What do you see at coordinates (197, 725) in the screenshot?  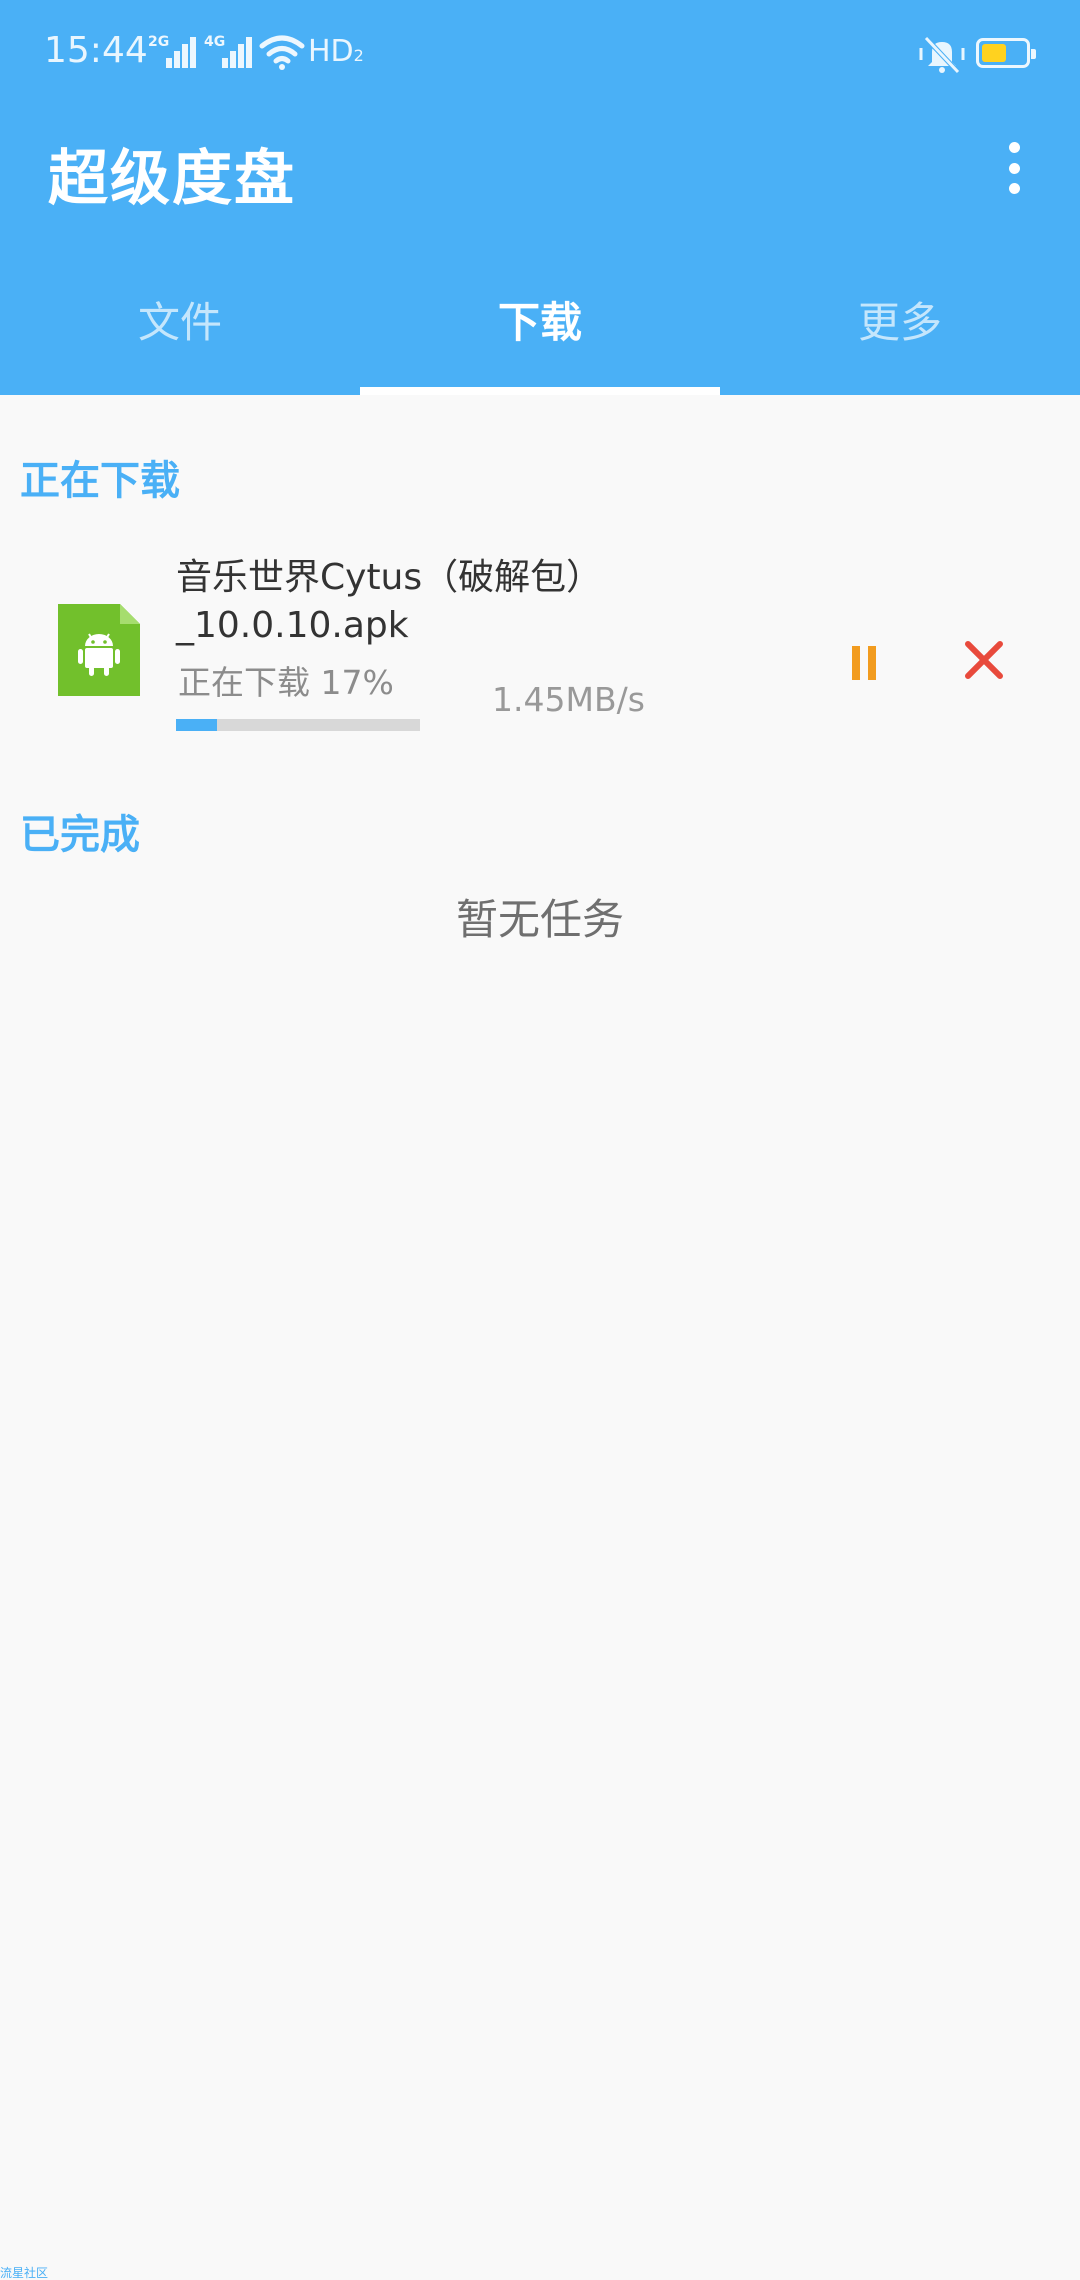 I see `download-progress-fill` at bounding box center [197, 725].